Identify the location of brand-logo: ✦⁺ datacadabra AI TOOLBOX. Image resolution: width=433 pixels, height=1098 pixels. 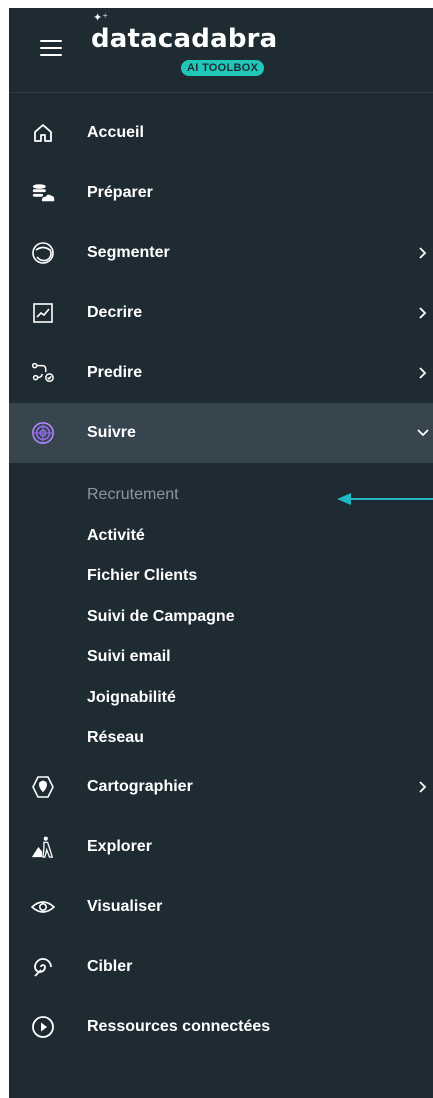
(184, 44).